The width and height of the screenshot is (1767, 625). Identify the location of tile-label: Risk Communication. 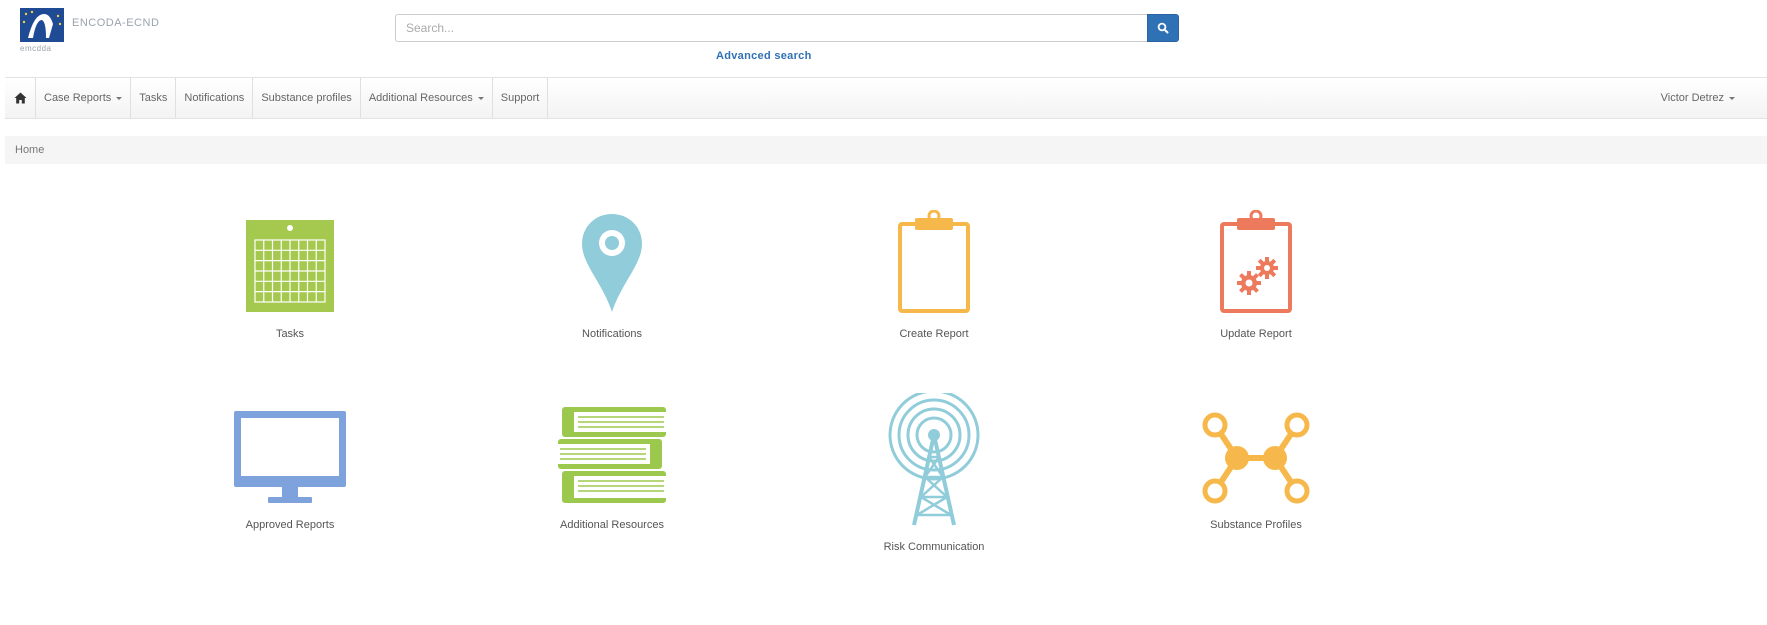
(934, 547).